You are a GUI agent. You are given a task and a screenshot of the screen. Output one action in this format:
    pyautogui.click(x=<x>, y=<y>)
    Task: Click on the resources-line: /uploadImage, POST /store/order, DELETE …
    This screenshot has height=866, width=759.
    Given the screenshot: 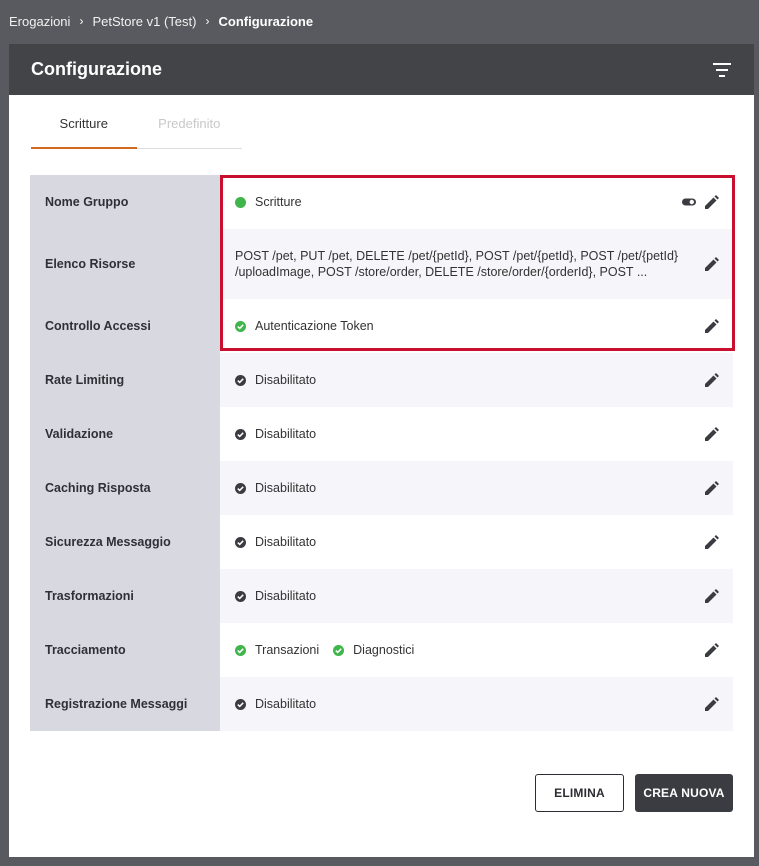 What is the action you would take?
    pyautogui.click(x=441, y=272)
    